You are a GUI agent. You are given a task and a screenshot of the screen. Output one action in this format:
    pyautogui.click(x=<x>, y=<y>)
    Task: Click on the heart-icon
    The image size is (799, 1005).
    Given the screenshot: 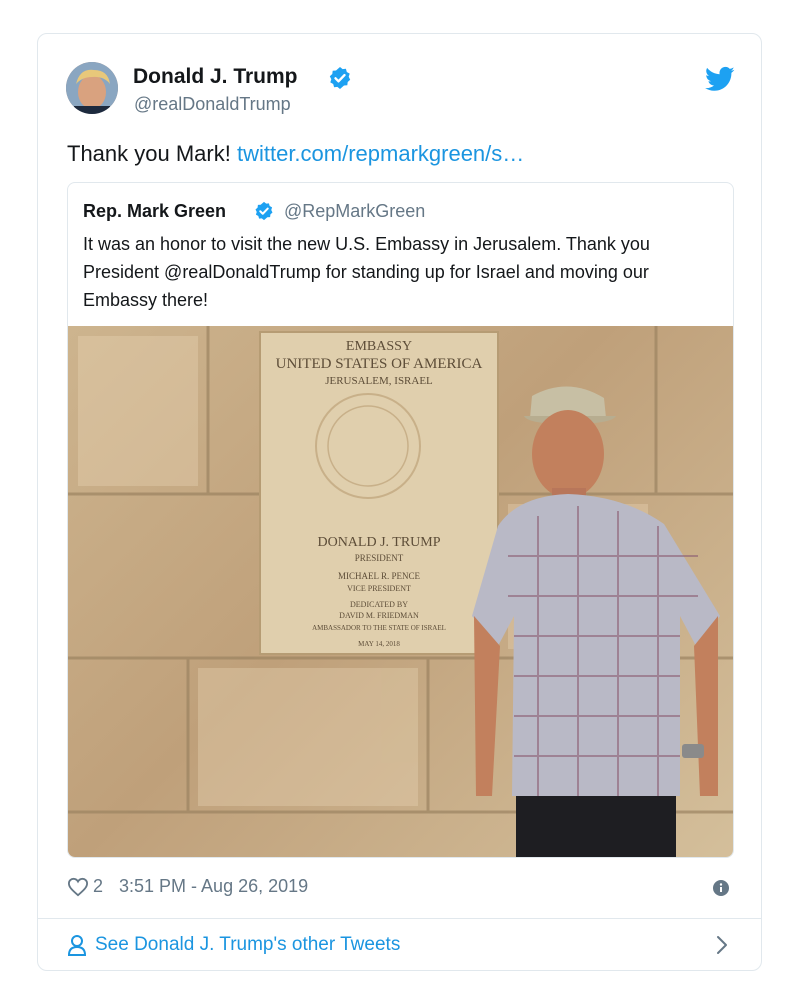 What is the action you would take?
    pyautogui.click(x=78, y=887)
    